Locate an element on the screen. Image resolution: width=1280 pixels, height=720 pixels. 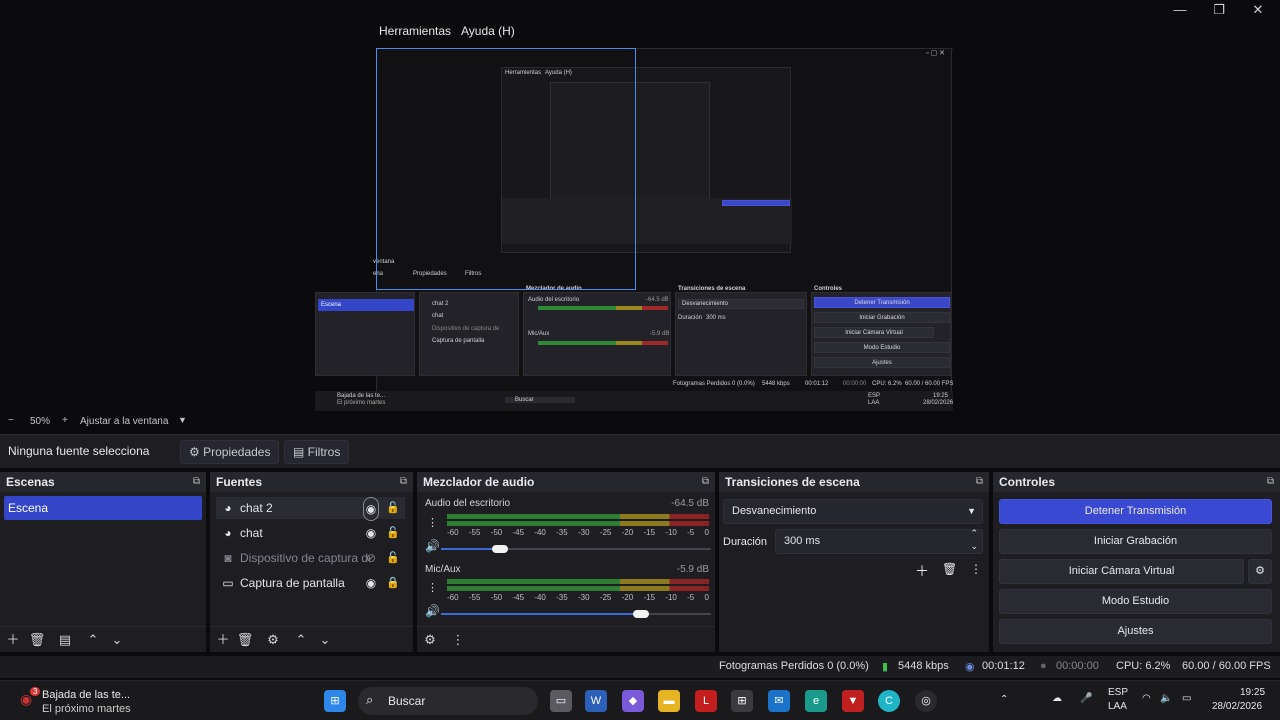
source-selection-box is located at coordinates (506, 169).